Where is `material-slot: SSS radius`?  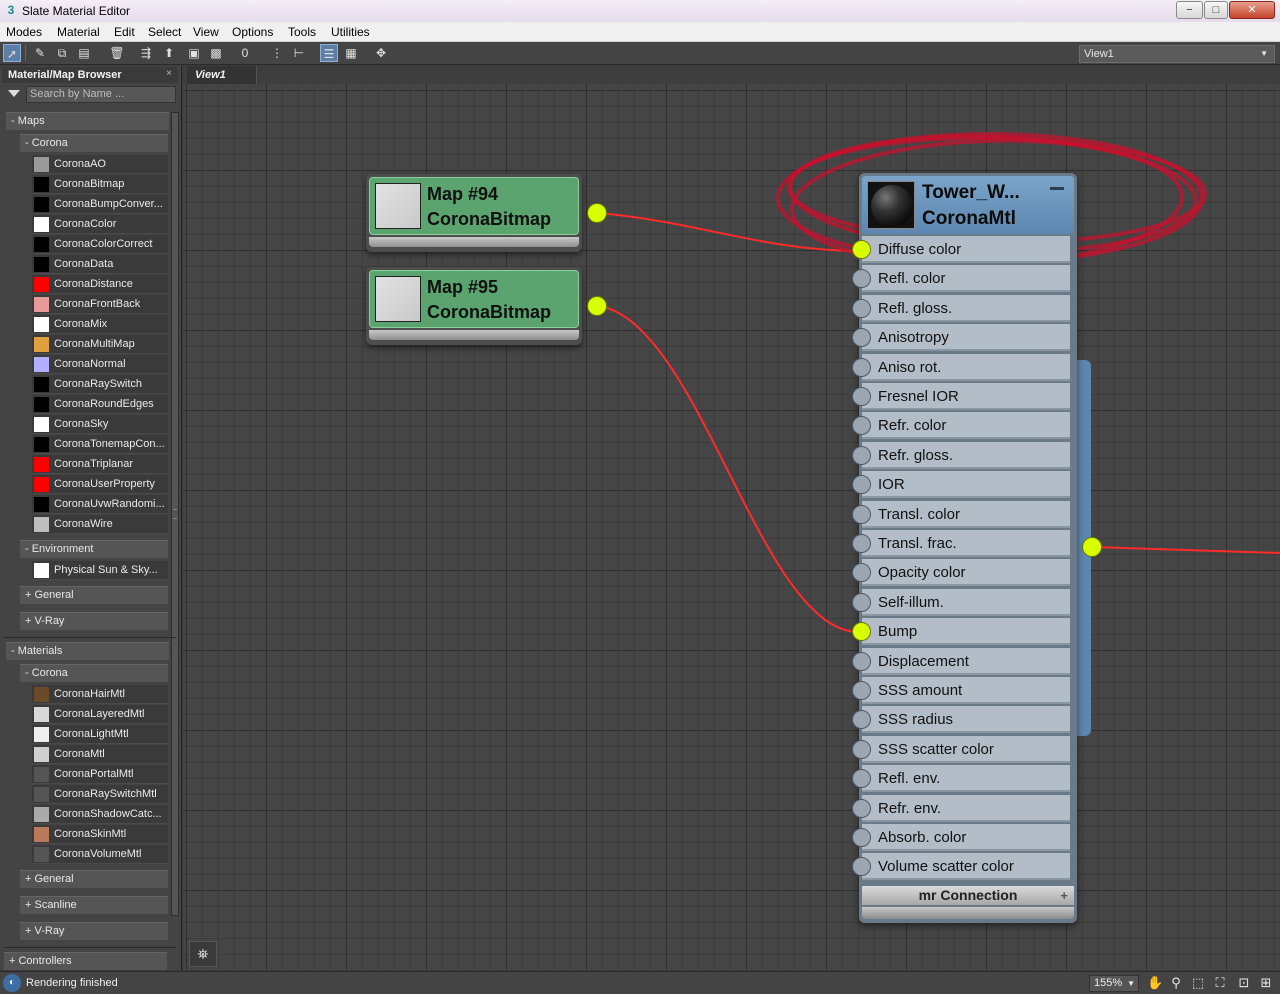 material-slot: SSS radius is located at coordinates (961, 720).